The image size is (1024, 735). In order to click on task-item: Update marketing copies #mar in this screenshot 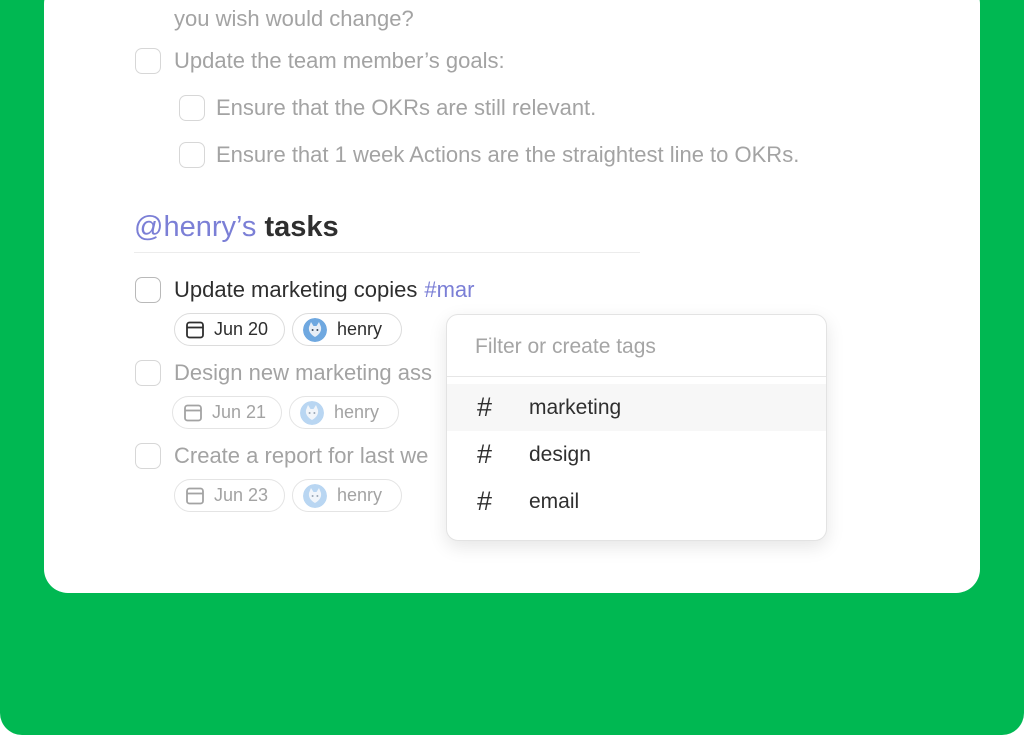, I will do `click(304, 290)`.